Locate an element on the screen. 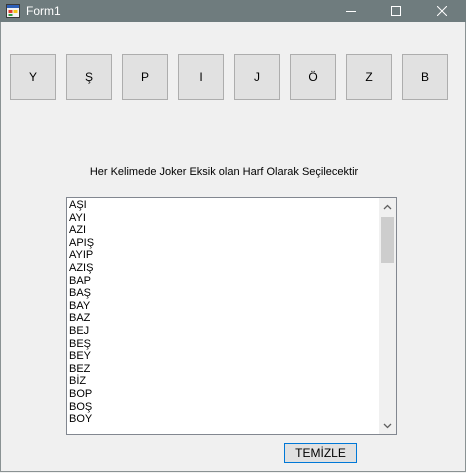  letter-button-y: Y is located at coordinates (33, 77).